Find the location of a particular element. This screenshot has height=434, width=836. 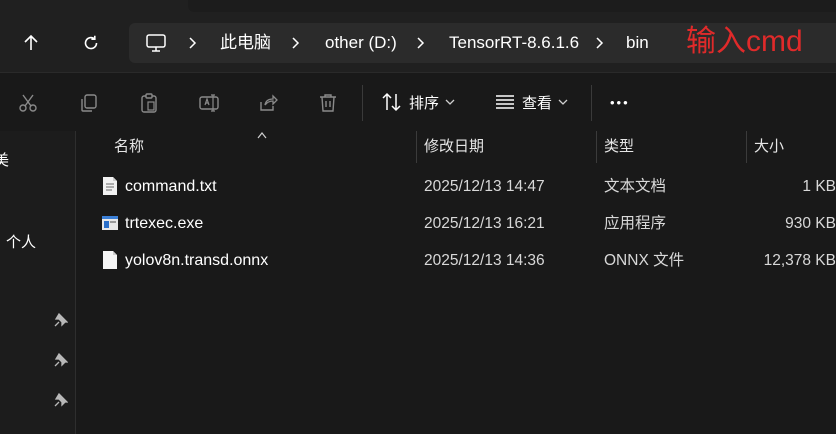

breadcrumb-this-pc: 此电脑 is located at coordinates (245, 43).